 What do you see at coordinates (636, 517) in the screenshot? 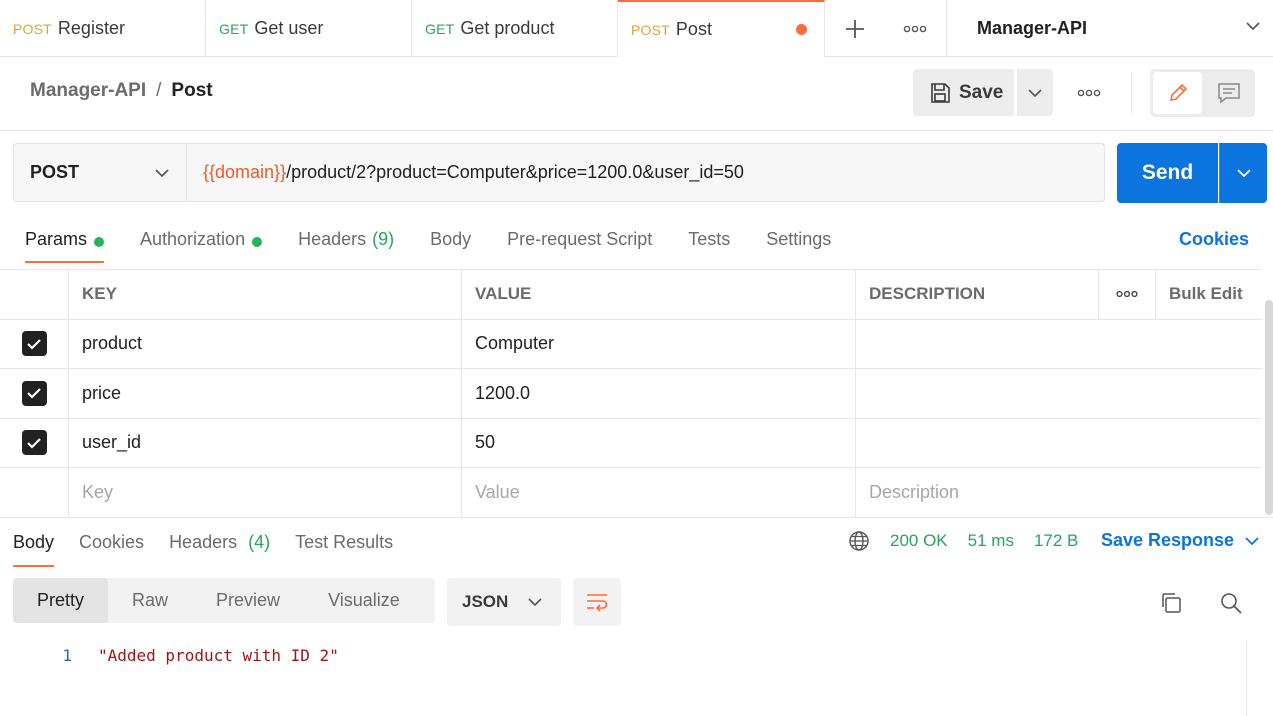
I see `response-divider` at bounding box center [636, 517].